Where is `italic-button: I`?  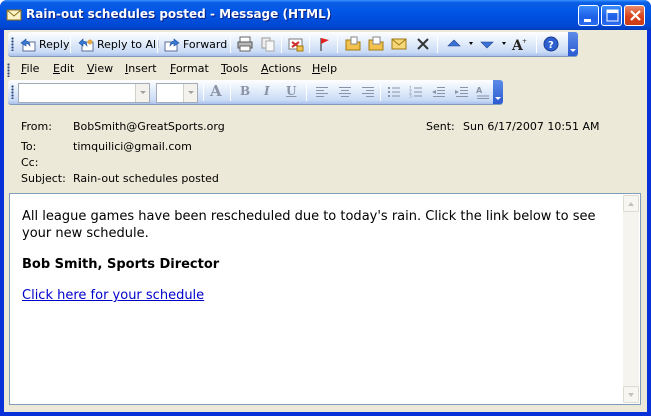 italic-button: I is located at coordinates (267, 91).